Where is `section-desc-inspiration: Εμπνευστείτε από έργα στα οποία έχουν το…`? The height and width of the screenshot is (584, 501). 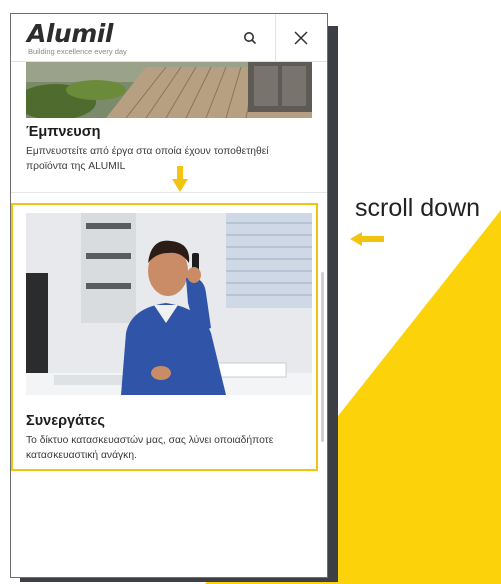 section-desc-inspiration: Εμπνευστείτε από έργα στα οποία έχουν το… is located at coordinates (147, 159).